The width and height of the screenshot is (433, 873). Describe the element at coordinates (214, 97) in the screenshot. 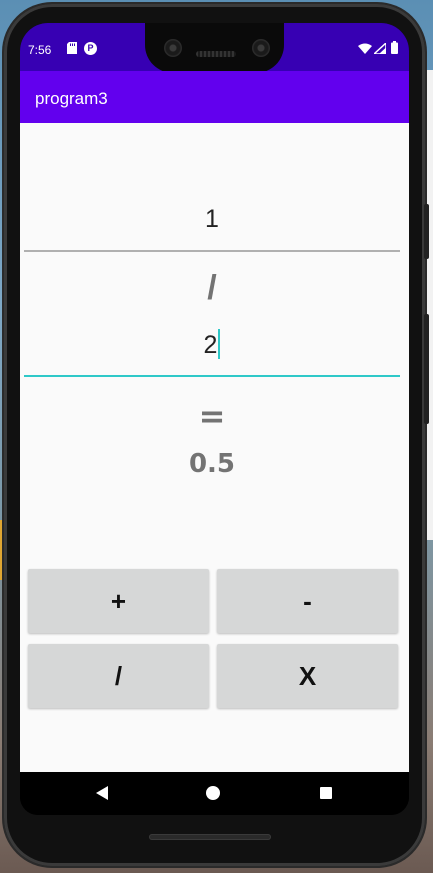

I see `app-bar: program3` at that location.